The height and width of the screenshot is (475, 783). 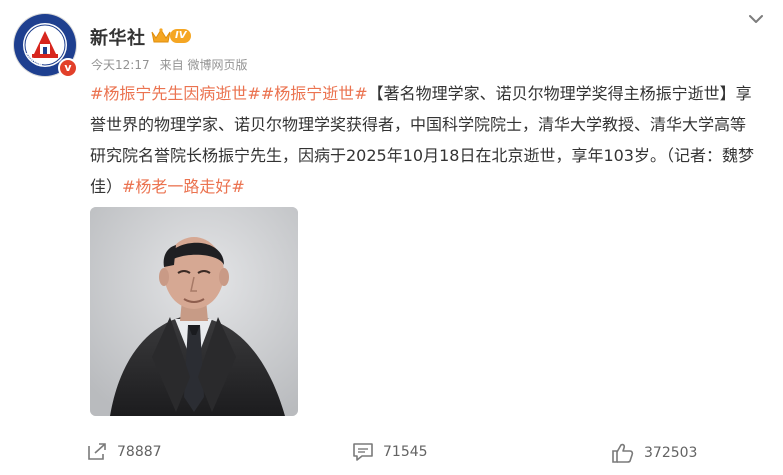 I want to click on thumbs-up-icon, so click(x=623, y=453).